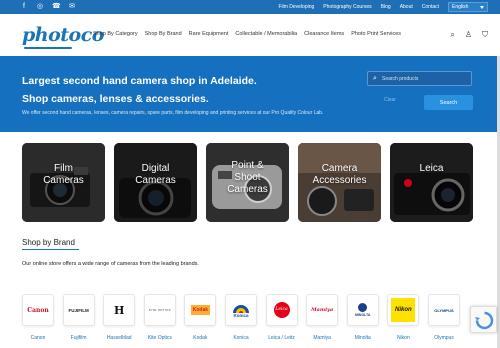 The height and width of the screenshot is (348, 500). What do you see at coordinates (63, 168) in the screenshot?
I see `tile-label-line1: Film` at bounding box center [63, 168].